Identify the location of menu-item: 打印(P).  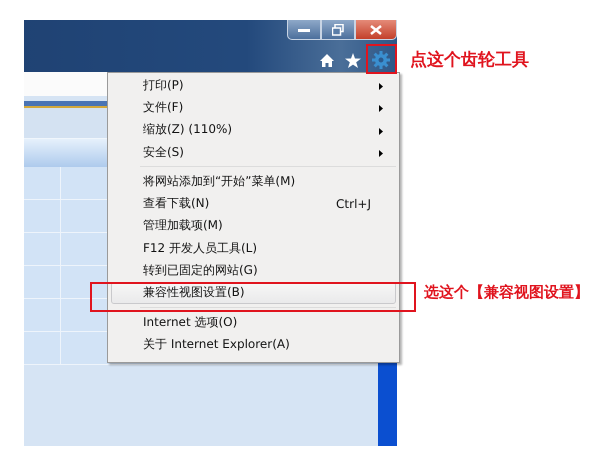
(253, 85).